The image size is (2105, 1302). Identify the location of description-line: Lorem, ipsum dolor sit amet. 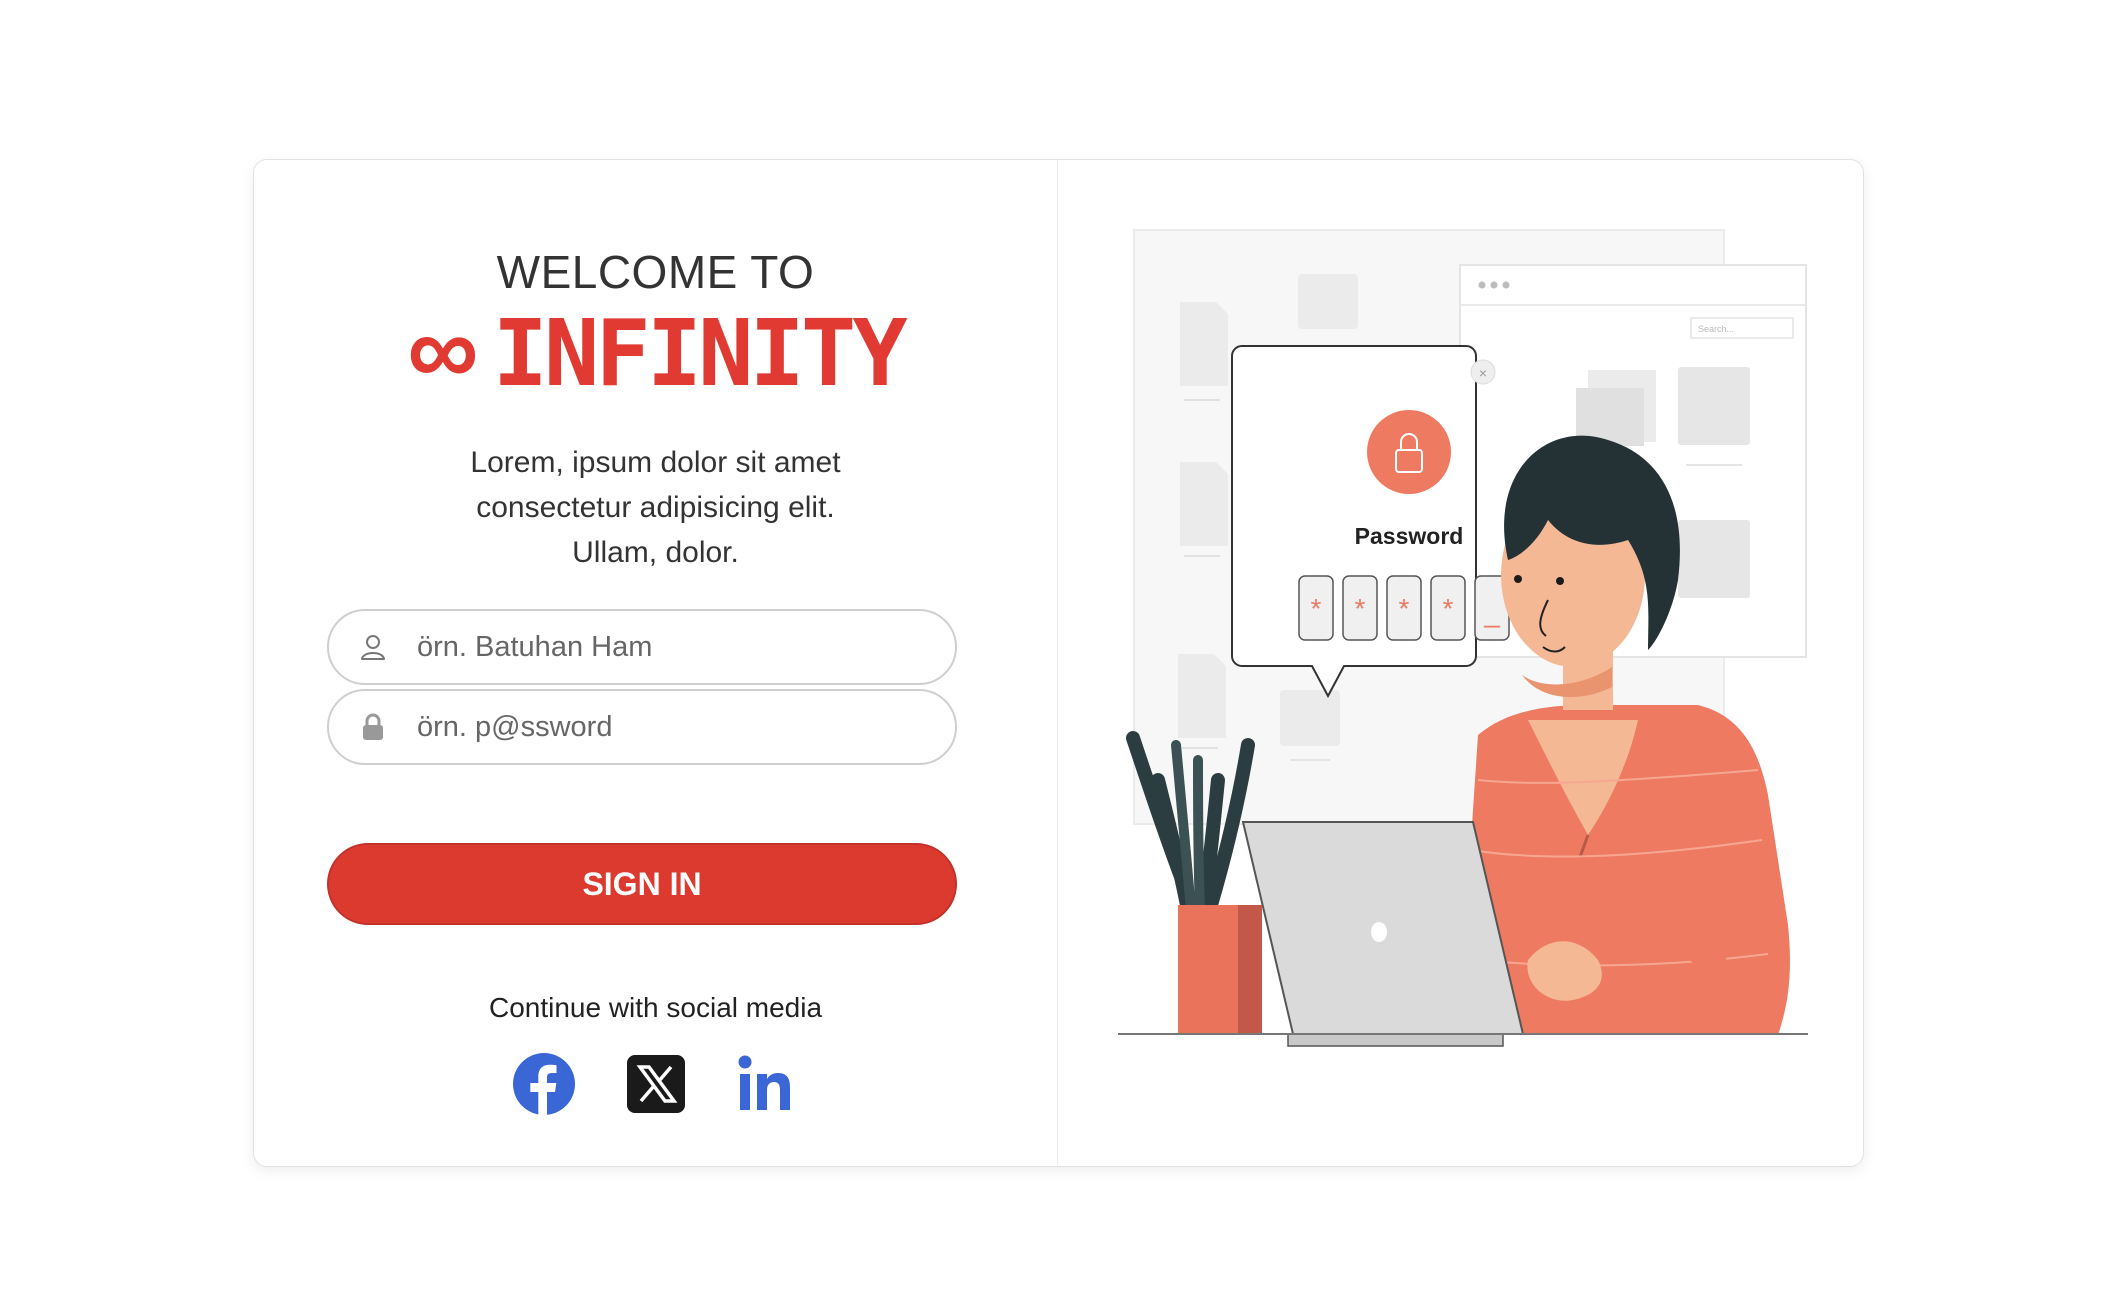
(655, 462).